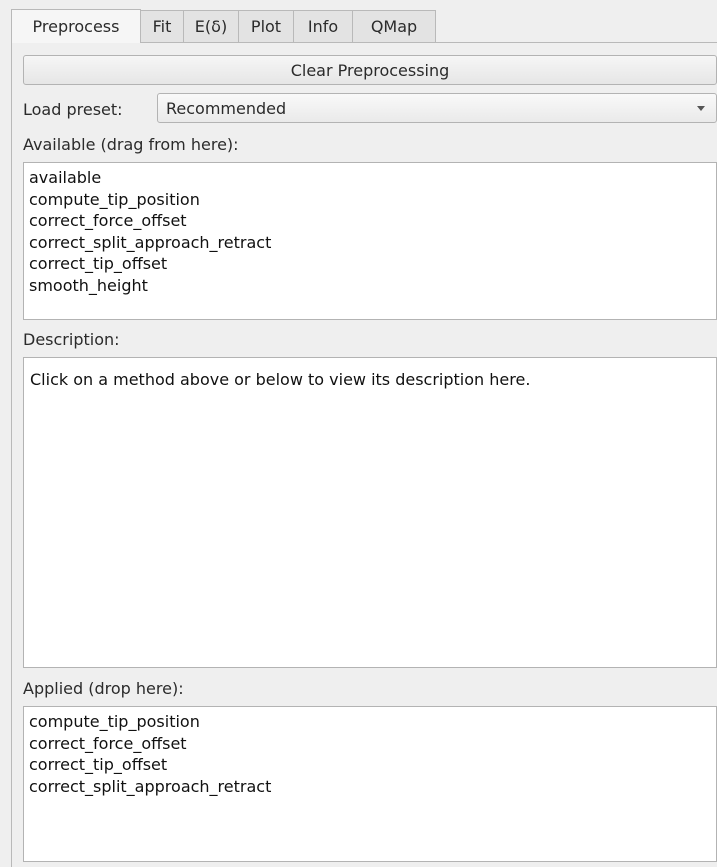 This screenshot has height=867, width=717. What do you see at coordinates (131, 144) in the screenshot?
I see `available-label: Available (drag from here):` at bounding box center [131, 144].